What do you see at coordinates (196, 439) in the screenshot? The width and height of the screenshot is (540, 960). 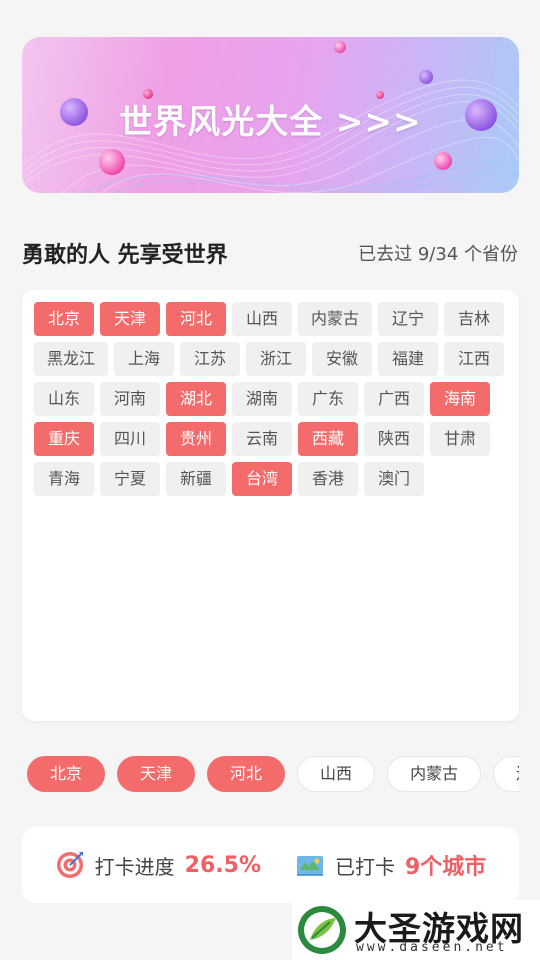 I see `province-chip: 贵州` at bounding box center [196, 439].